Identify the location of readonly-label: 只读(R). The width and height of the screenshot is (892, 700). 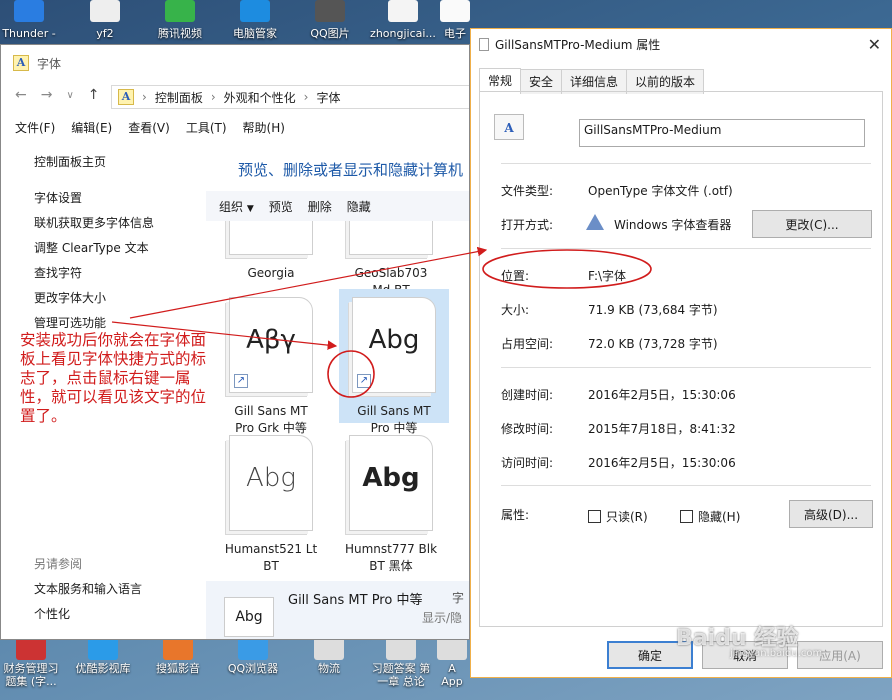
(627, 517).